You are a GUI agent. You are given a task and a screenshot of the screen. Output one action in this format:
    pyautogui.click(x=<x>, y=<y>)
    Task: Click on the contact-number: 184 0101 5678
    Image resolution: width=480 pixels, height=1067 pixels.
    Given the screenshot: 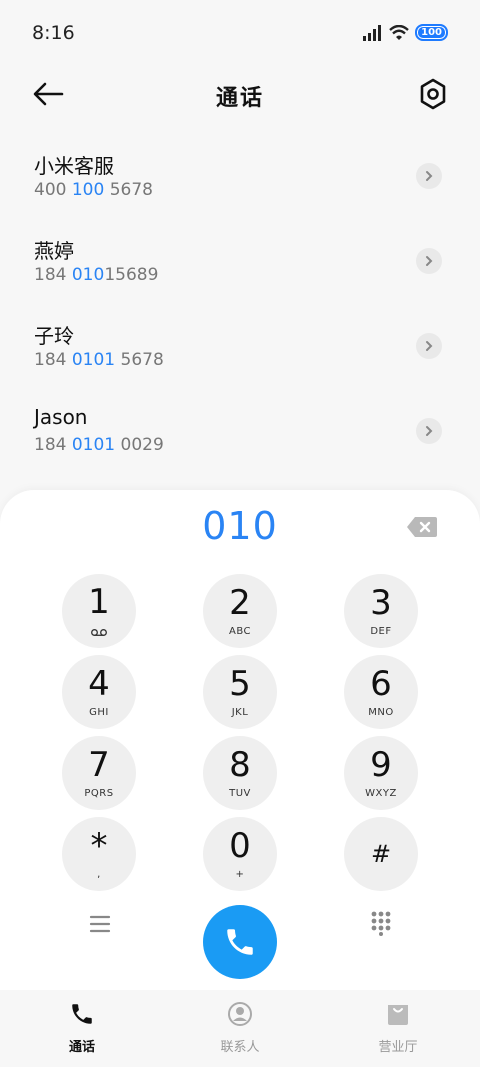 What is the action you would take?
    pyautogui.click(x=99, y=360)
    